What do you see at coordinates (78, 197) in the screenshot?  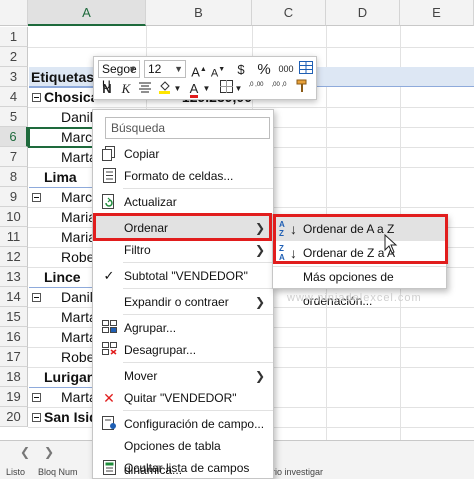 I see `item-label: Marco` at bounding box center [78, 197].